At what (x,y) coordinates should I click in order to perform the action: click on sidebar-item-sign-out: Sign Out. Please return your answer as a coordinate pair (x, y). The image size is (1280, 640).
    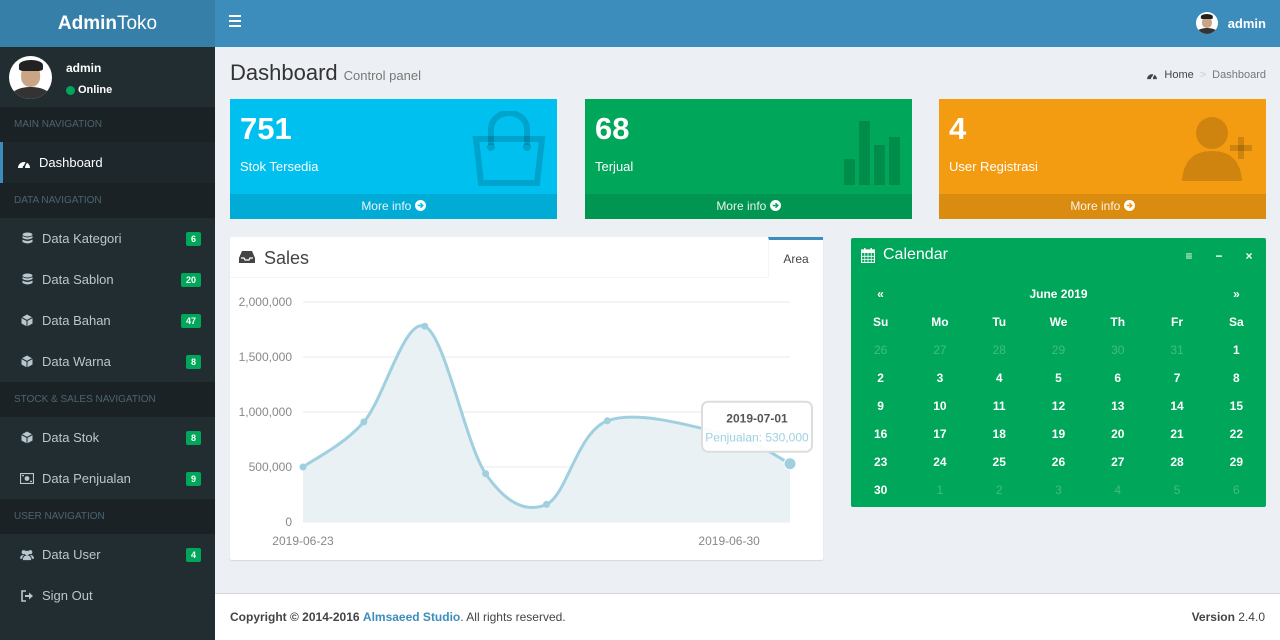
    Looking at the image, I should click on (107, 595).